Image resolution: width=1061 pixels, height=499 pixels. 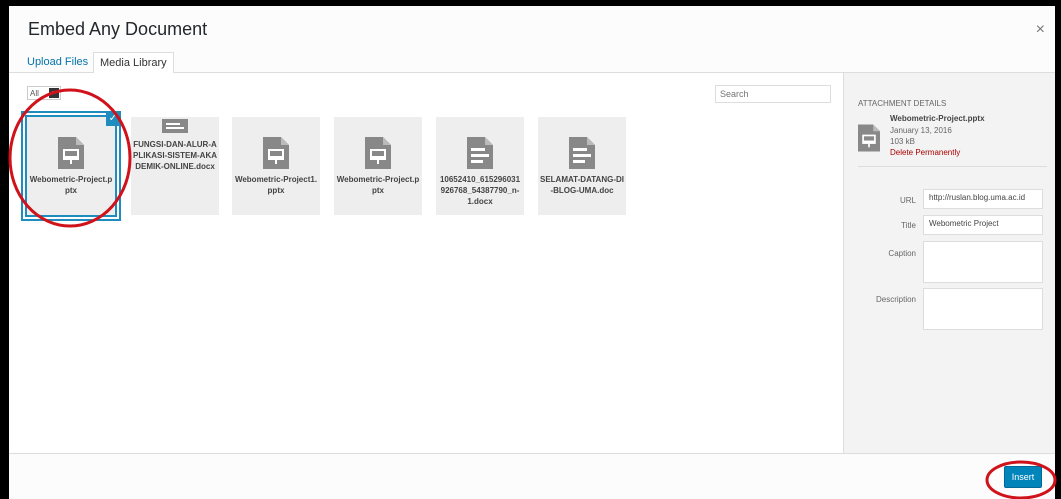 What do you see at coordinates (921, 130) in the screenshot?
I see `attachment-date: January 13, 2016` at bounding box center [921, 130].